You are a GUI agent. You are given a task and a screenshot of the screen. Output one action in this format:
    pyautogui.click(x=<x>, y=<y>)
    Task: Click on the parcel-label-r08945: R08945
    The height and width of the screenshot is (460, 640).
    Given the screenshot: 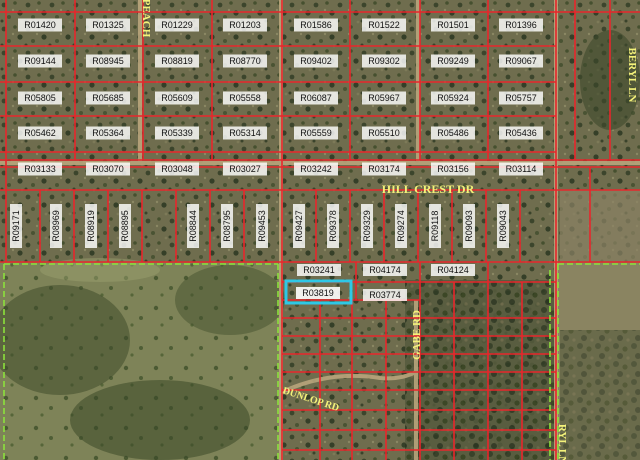 What is the action you would take?
    pyautogui.click(x=108, y=61)
    